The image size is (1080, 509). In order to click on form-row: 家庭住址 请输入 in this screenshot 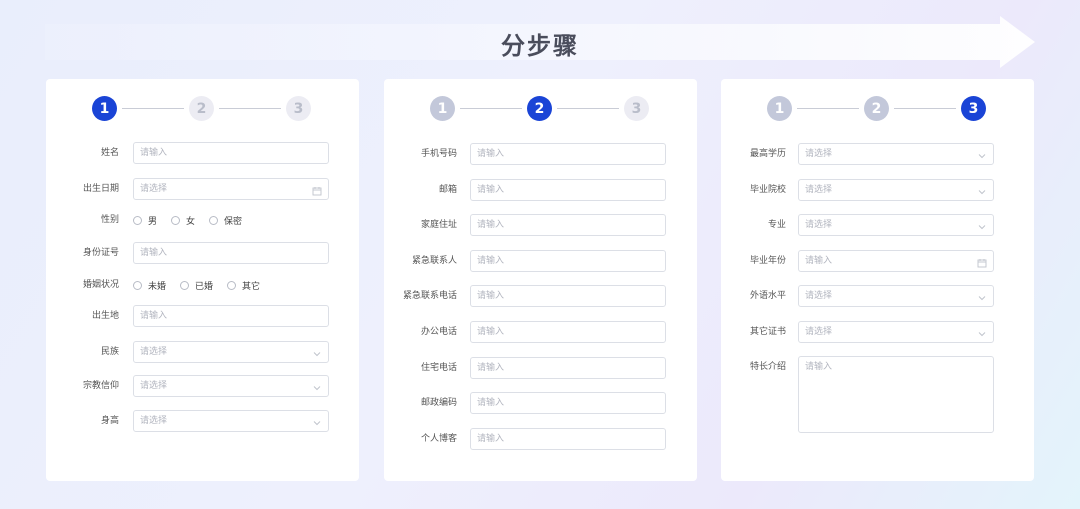, I will do `click(540, 225)`.